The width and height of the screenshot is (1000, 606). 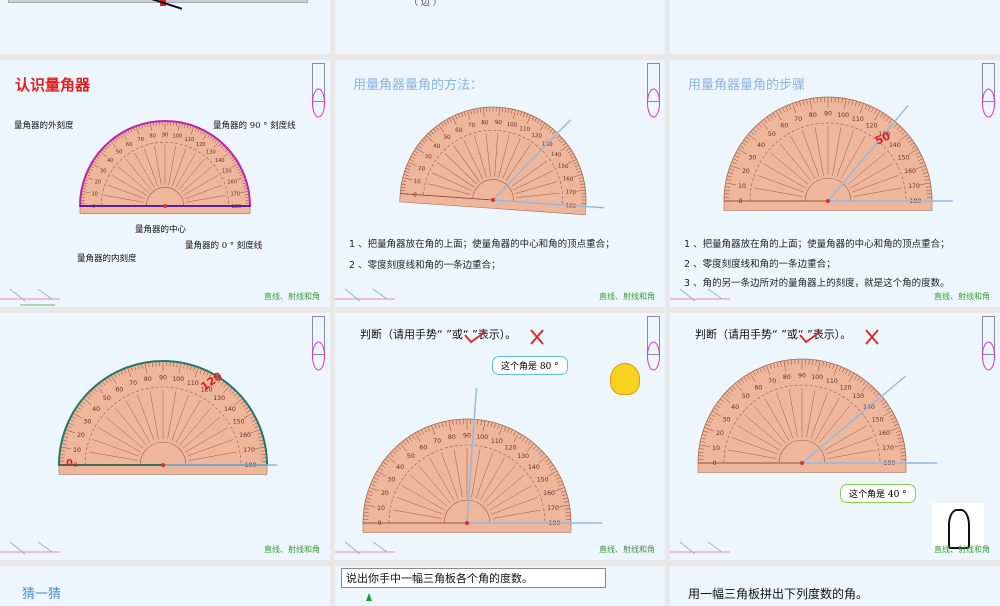 I want to click on tick, so click(x=583, y=200).